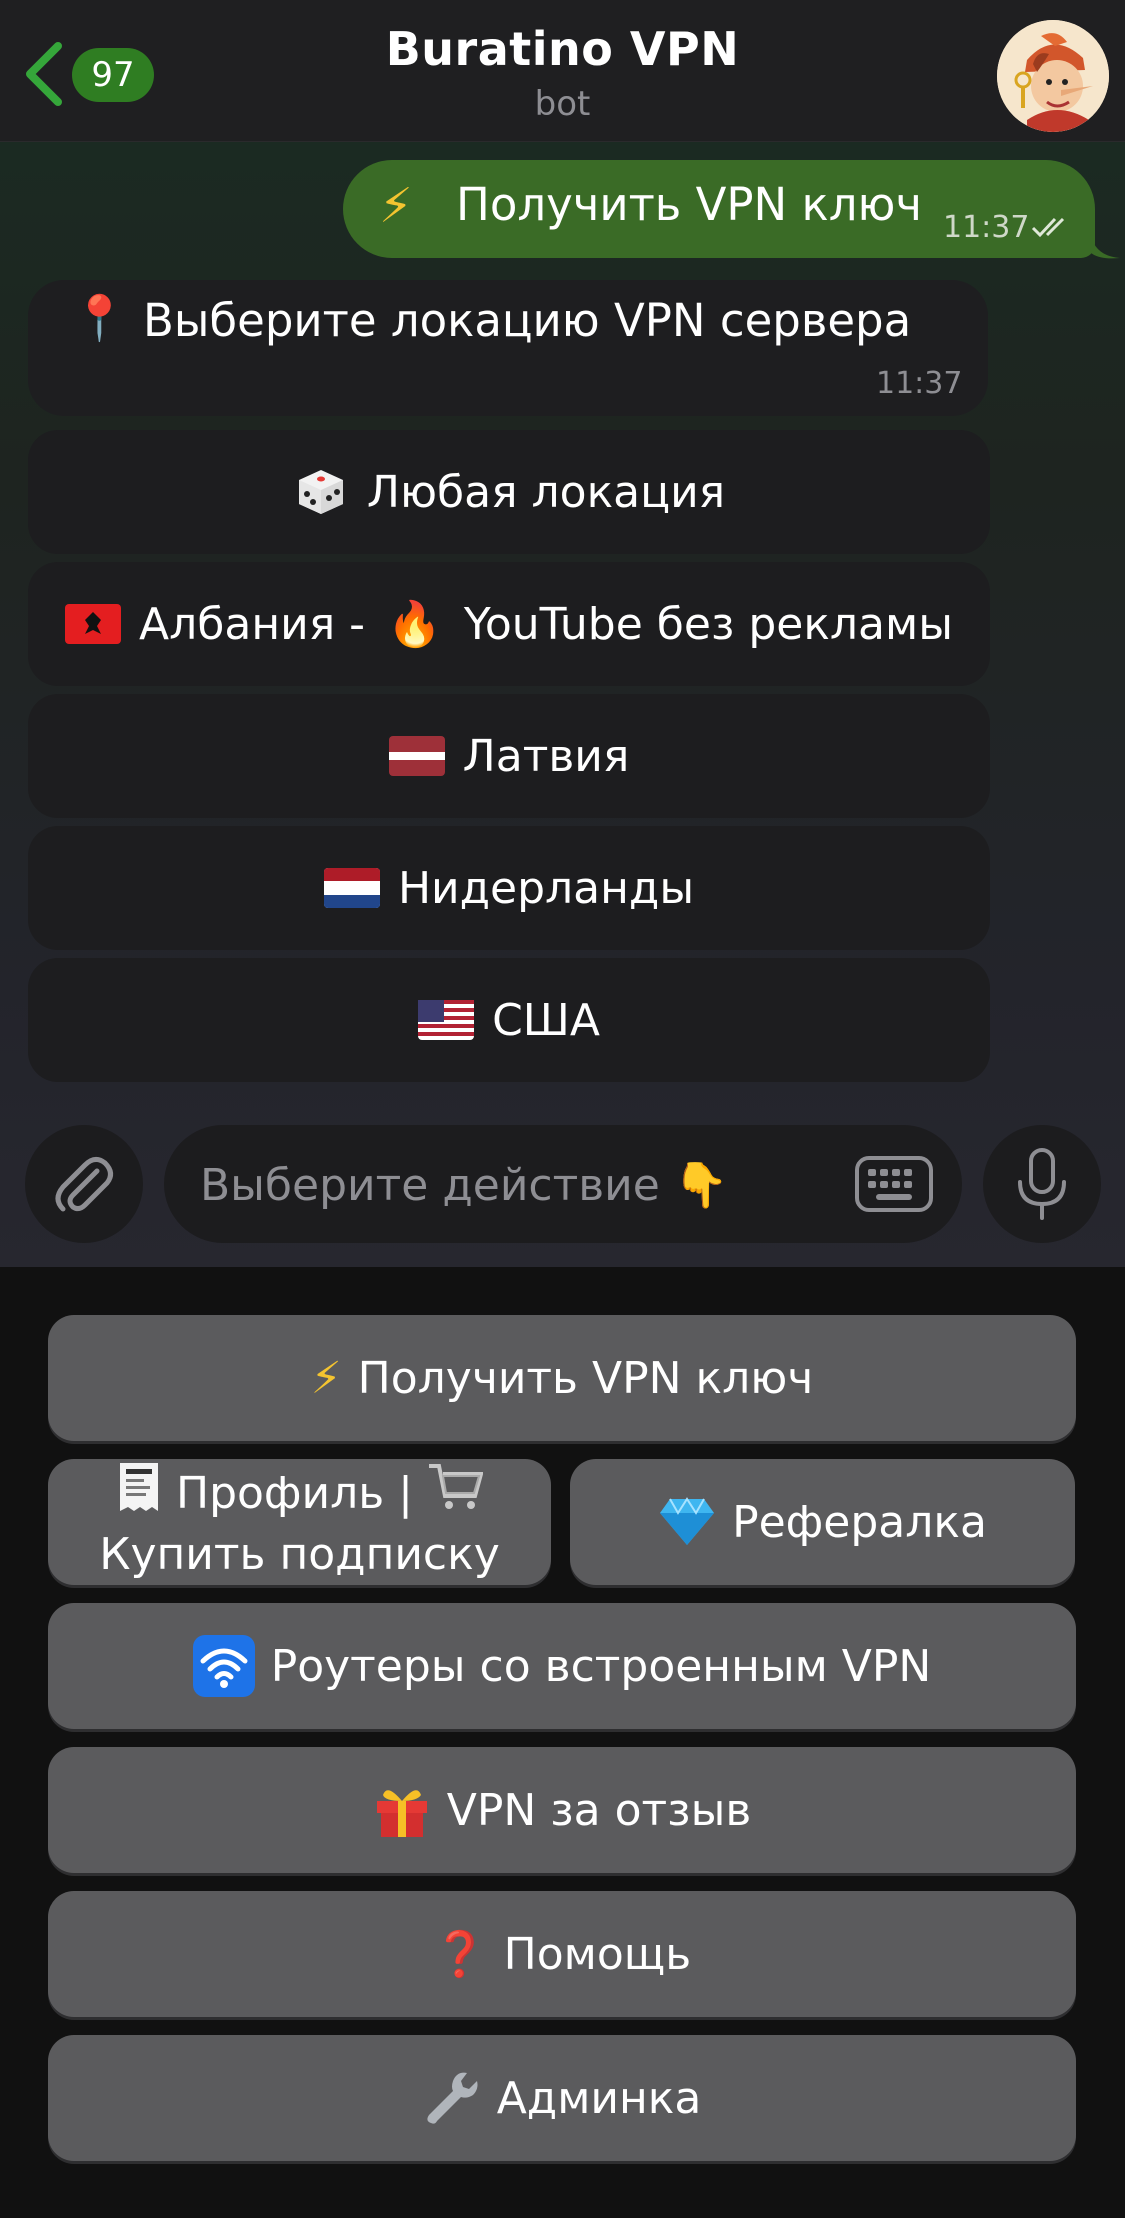 This screenshot has height=2218, width=1125. What do you see at coordinates (562, 1666) in the screenshot?
I see `routers-button: Роутеры со встроенным VPN` at bounding box center [562, 1666].